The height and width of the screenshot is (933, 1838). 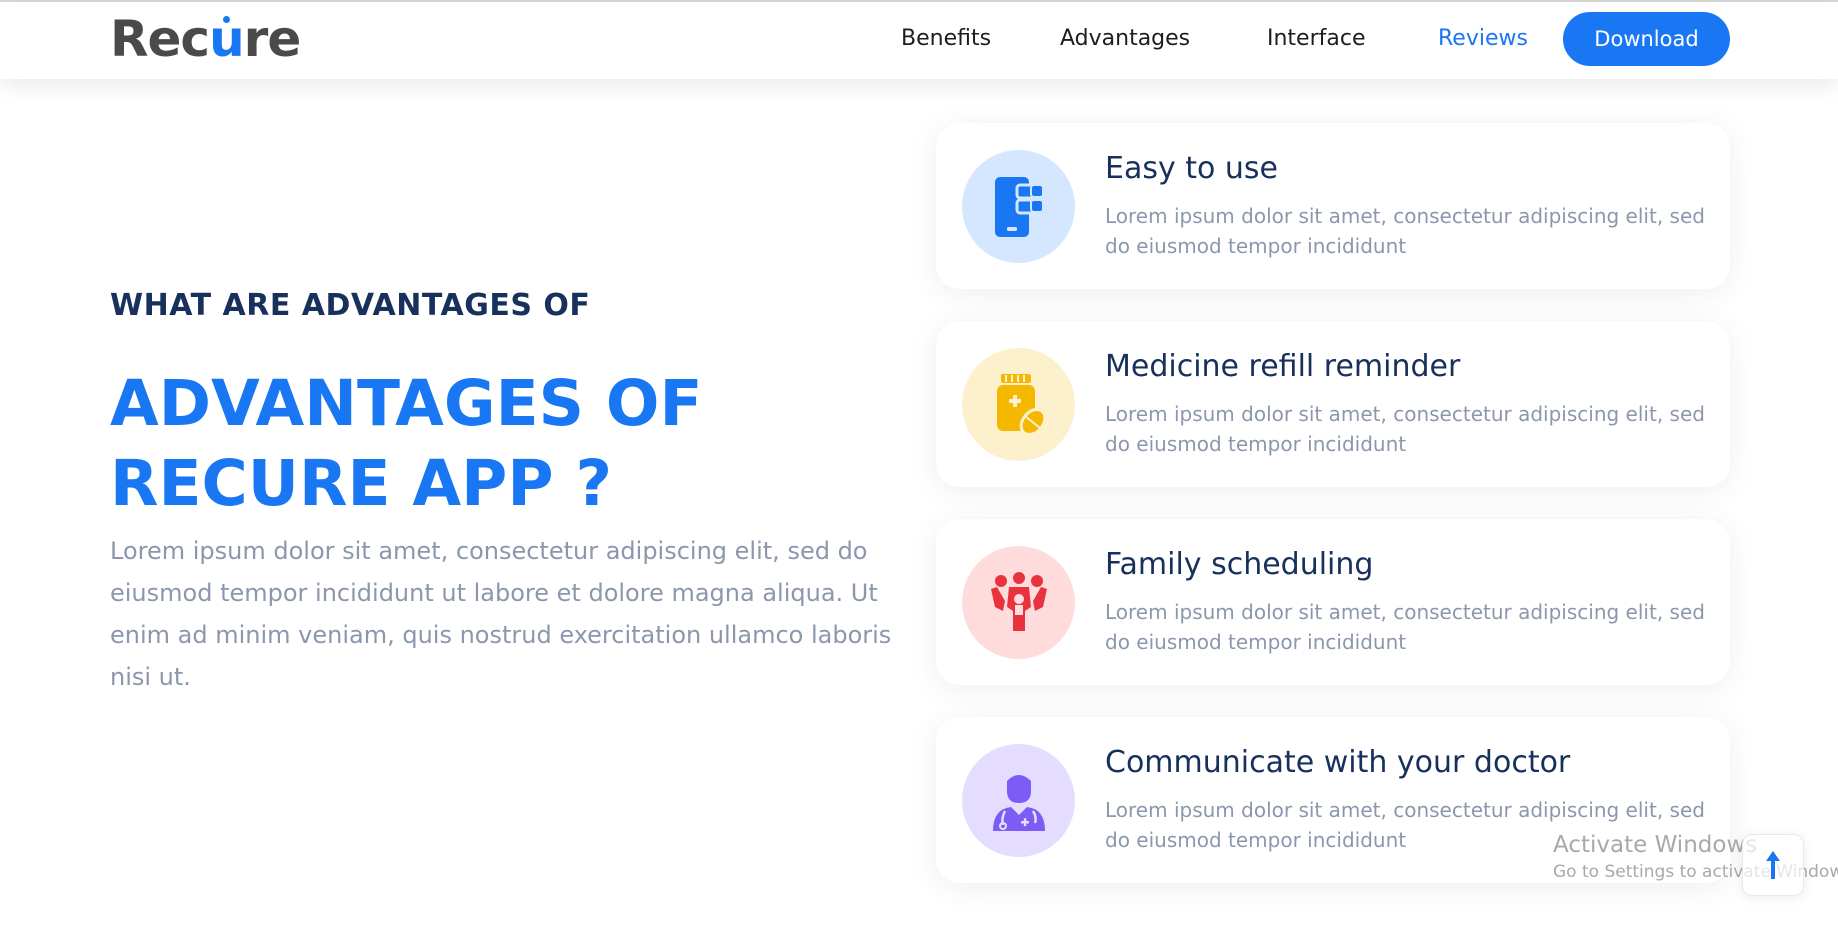 I want to click on nav-reviews: Reviews, so click(x=1483, y=39).